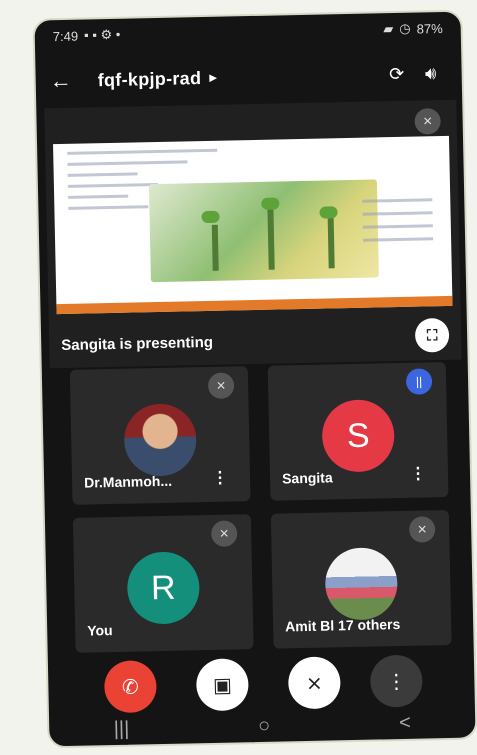  I want to click on mic-off-icon: ⨯, so click(314, 683).